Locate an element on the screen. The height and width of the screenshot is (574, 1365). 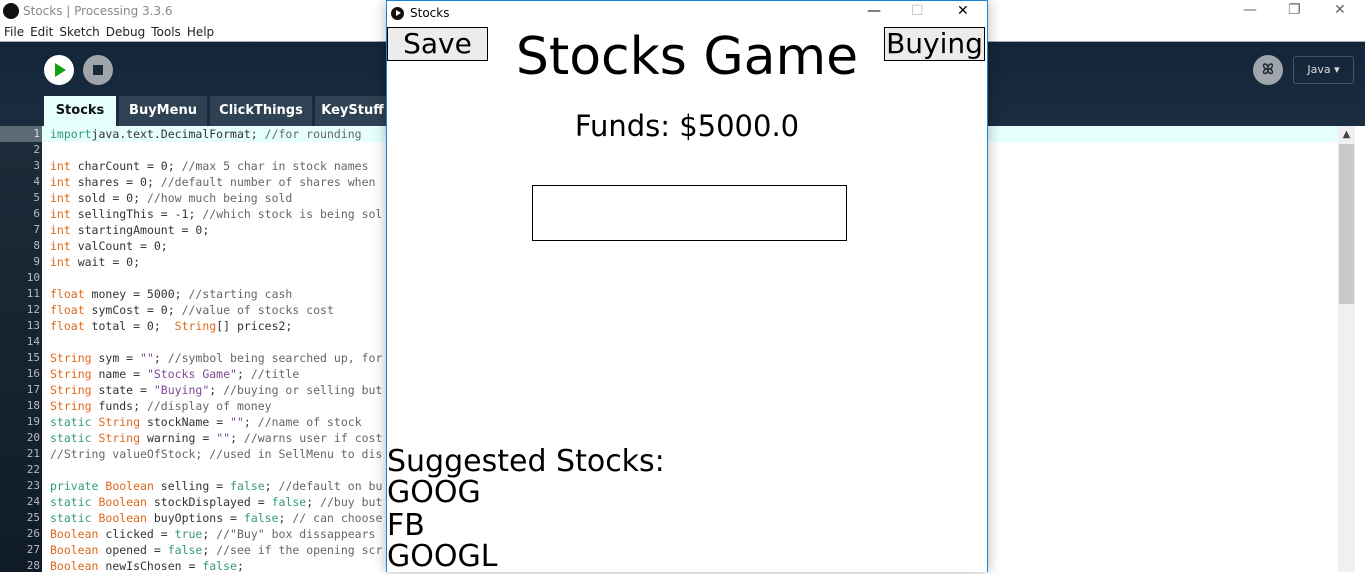
sketch-maximize-button: ☐ is located at coordinates (917, 11).